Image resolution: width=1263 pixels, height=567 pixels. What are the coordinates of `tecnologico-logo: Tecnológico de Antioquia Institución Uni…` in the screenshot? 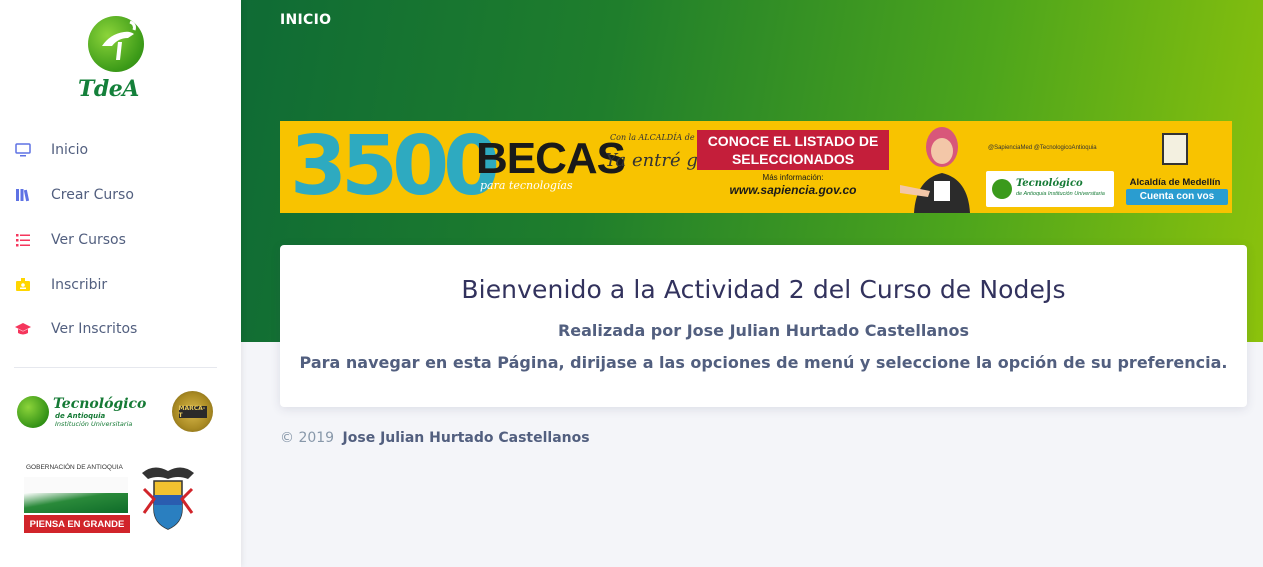 It's located at (117, 412).